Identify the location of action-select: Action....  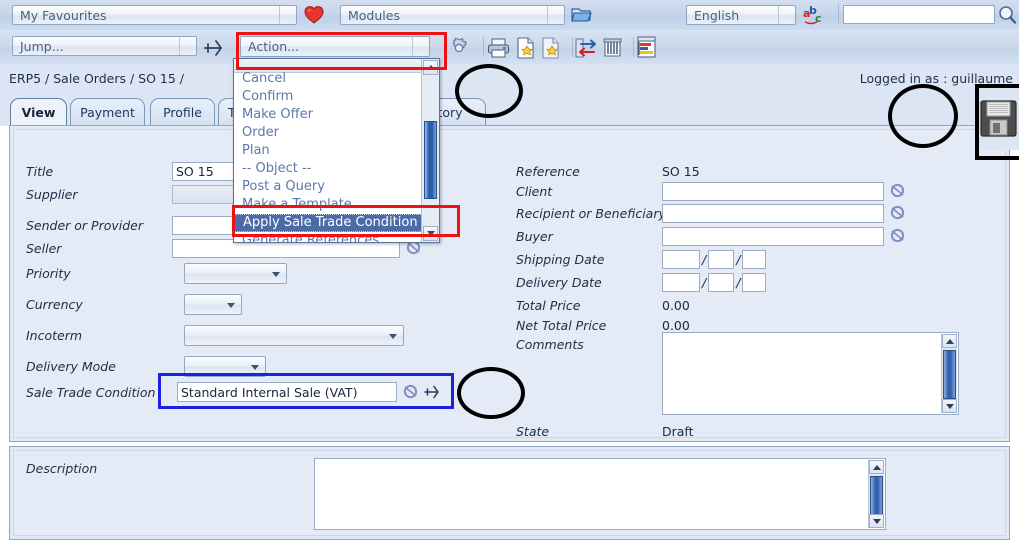
(335, 46).